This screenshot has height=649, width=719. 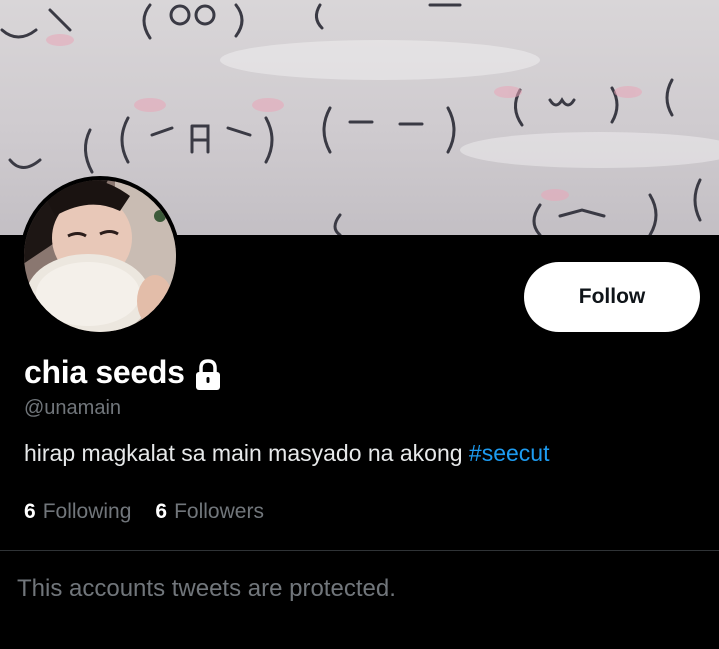 I want to click on followers-link: 6 Followers, so click(x=209, y=512).